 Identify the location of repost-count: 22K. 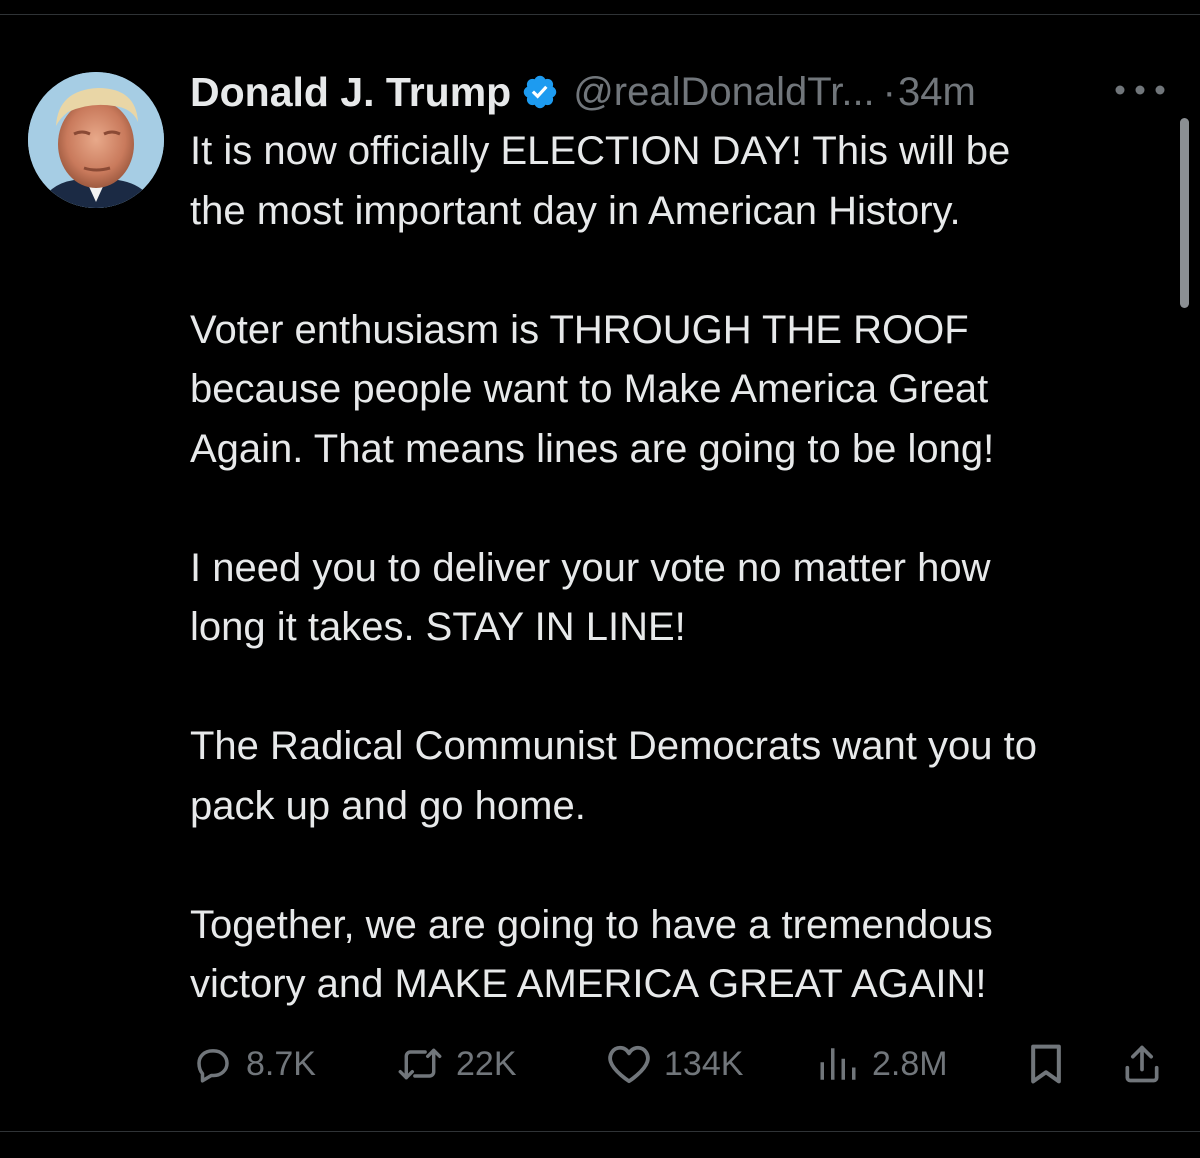
(486, 1063).